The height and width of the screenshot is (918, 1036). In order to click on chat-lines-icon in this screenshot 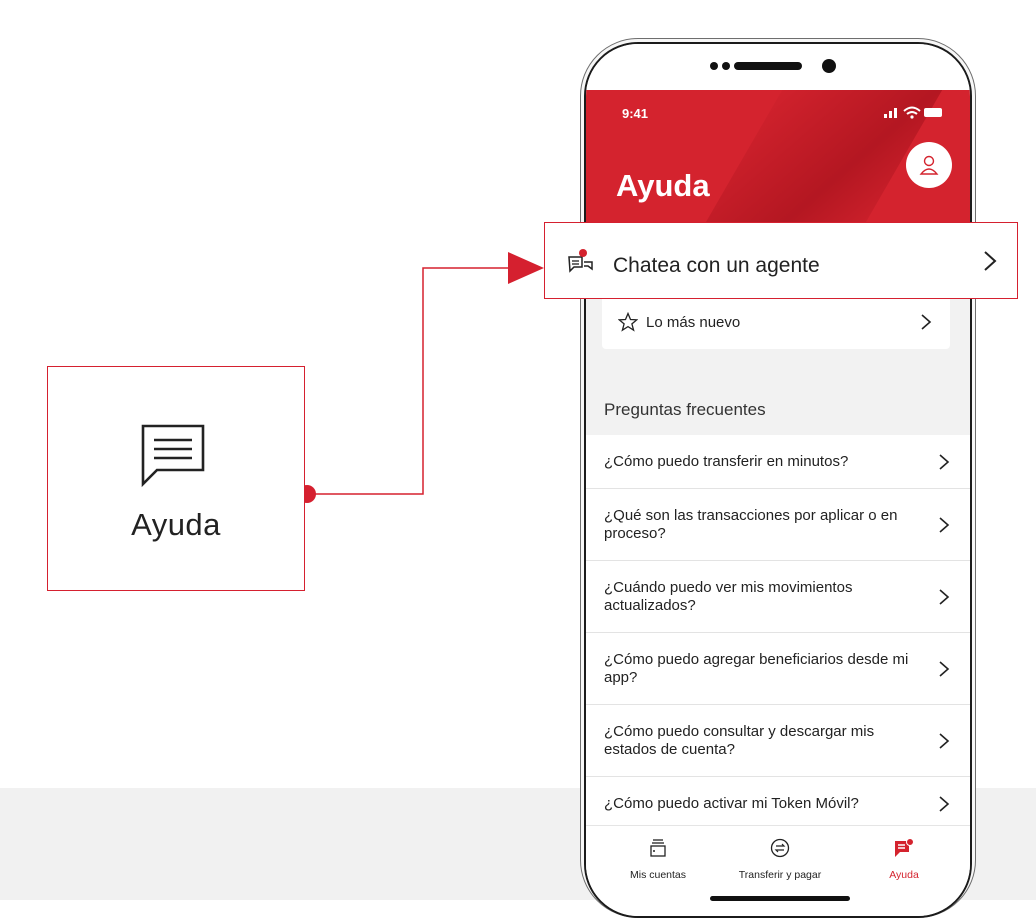, I will do `click(173, 456)`.